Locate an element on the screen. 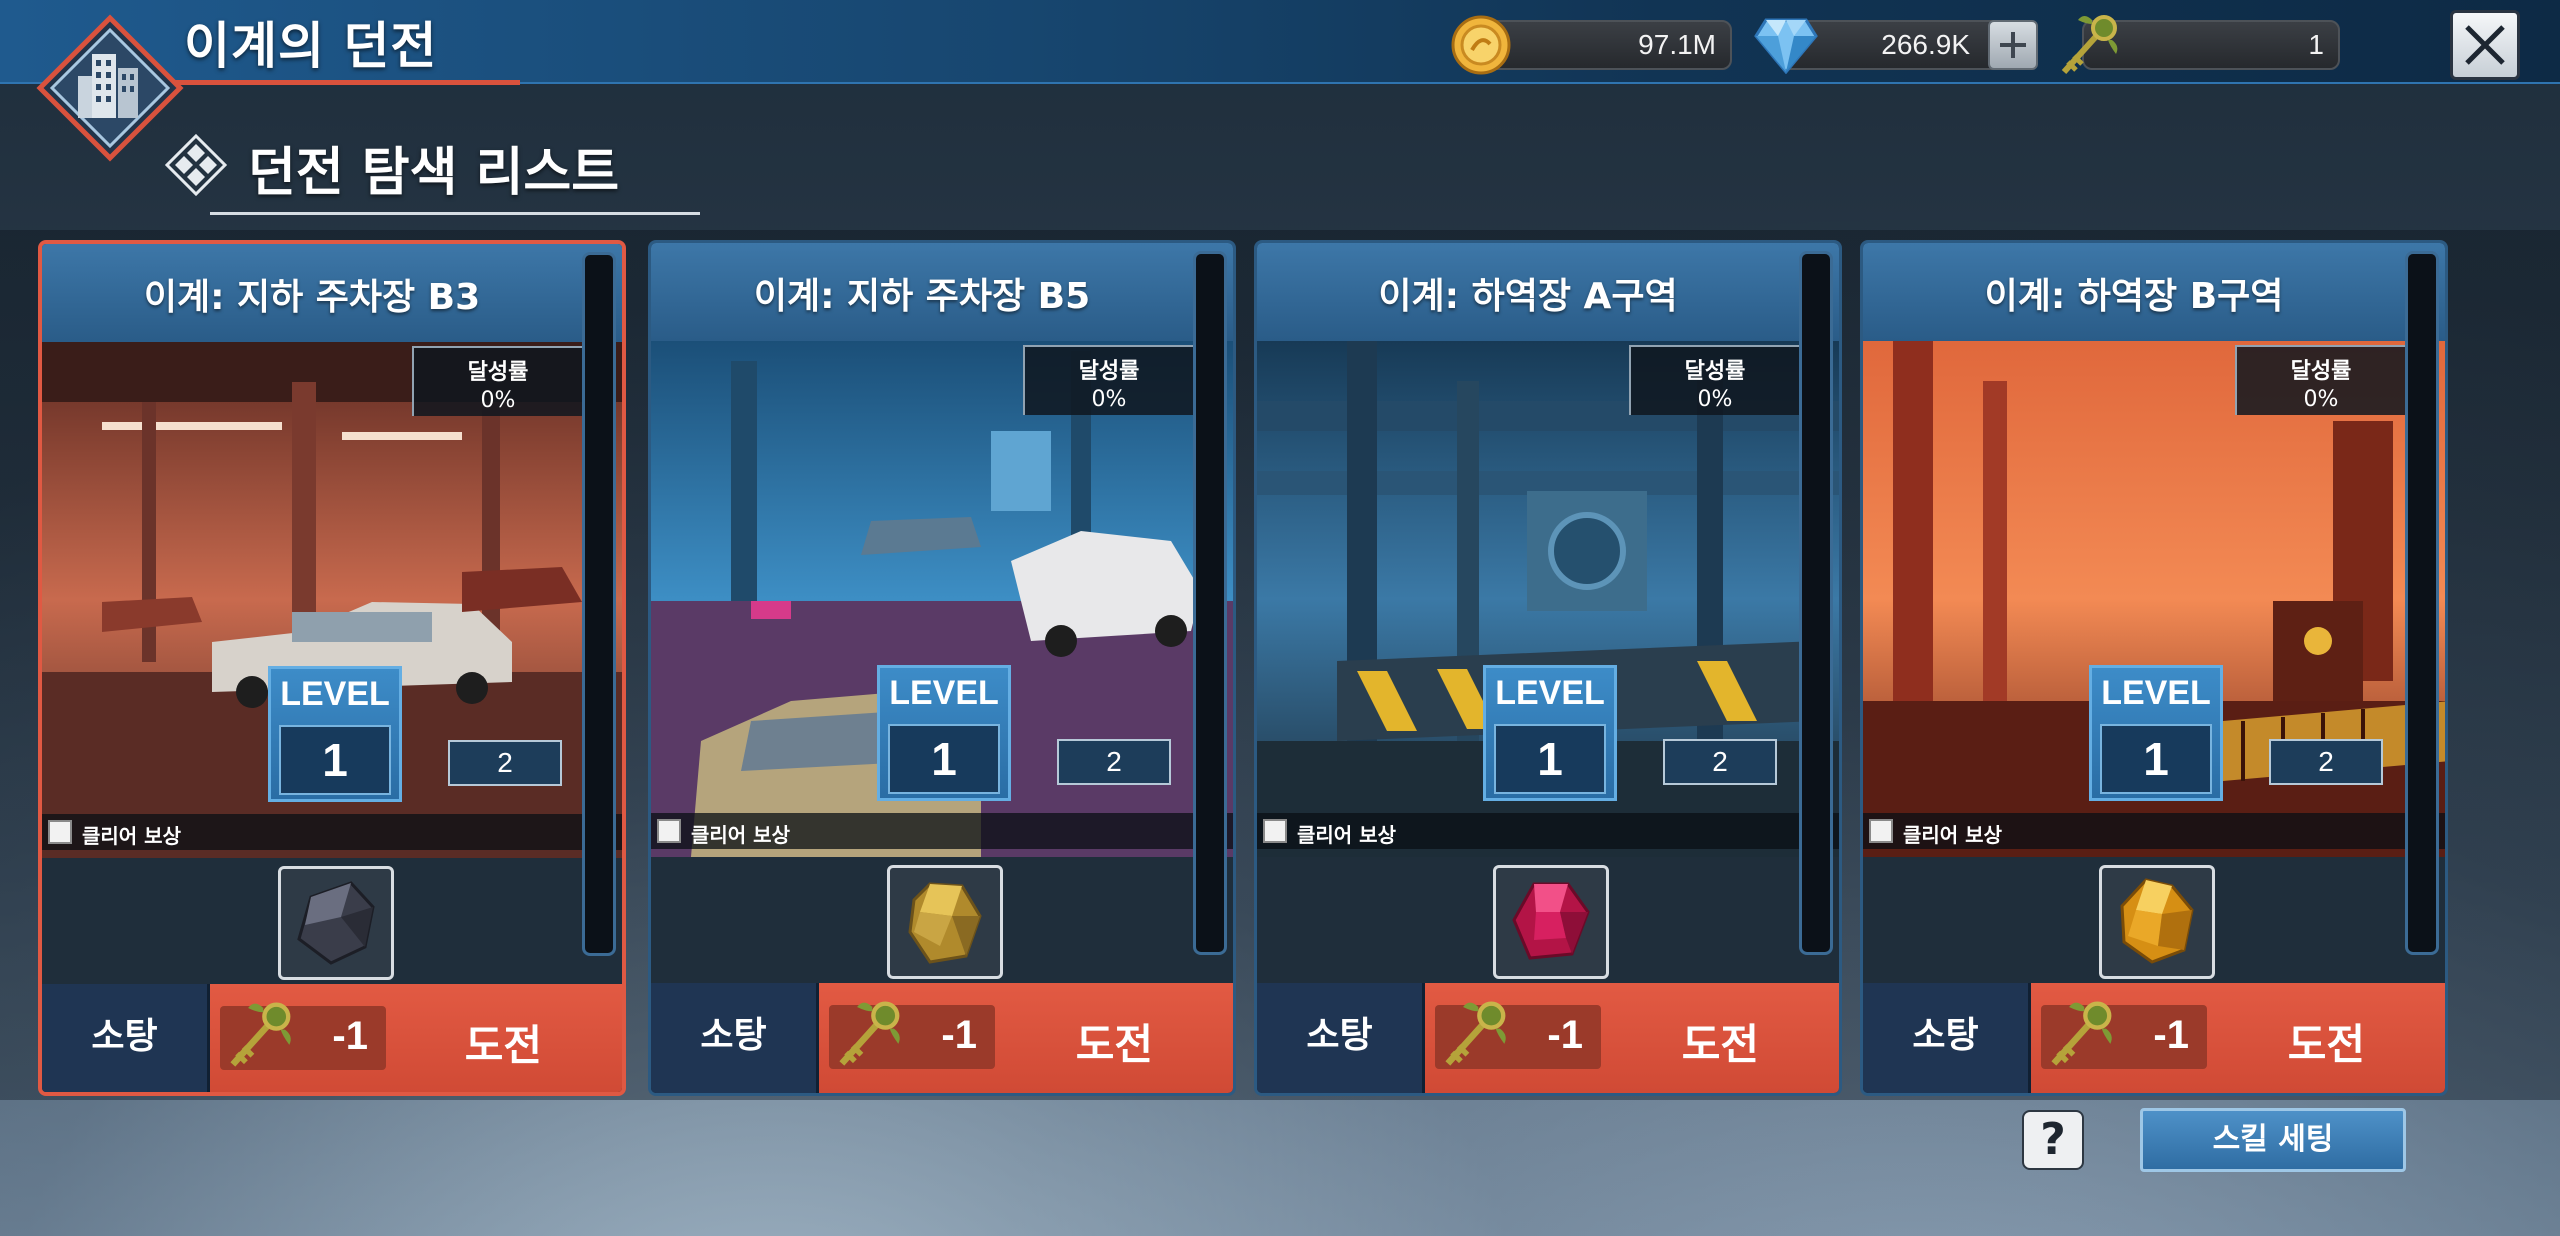  diamond-grid-icon is located at coordinates (196, 165).